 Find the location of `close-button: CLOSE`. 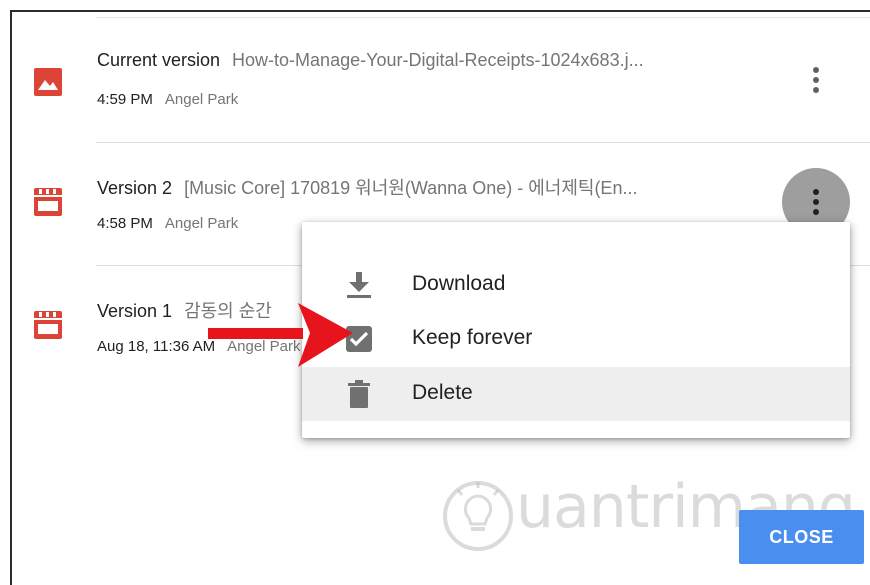

close-button: CLOSE is located at coordinates (801, 537).